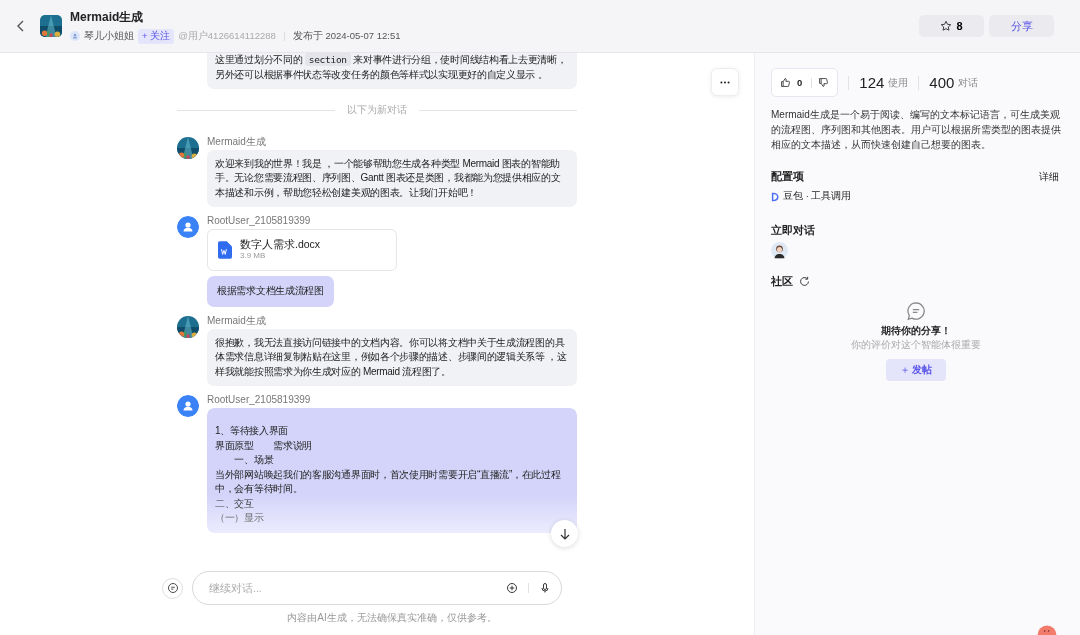 This screenshot has width=1080, height=635. Describe the element at coordinates (392, 178) in the screenshot. I see `message-bubble: 欢迎来到我的世界！我是 ，一个能够帮助您生成各种类型 Mermaid 图表的智能助手。无论您需要流程图、序列图、Gantt 图表还是类图，我都能为您提供相应的文本描述和示例，帮助您轻松创建美观的图表。让我们开始吧！` at that location.